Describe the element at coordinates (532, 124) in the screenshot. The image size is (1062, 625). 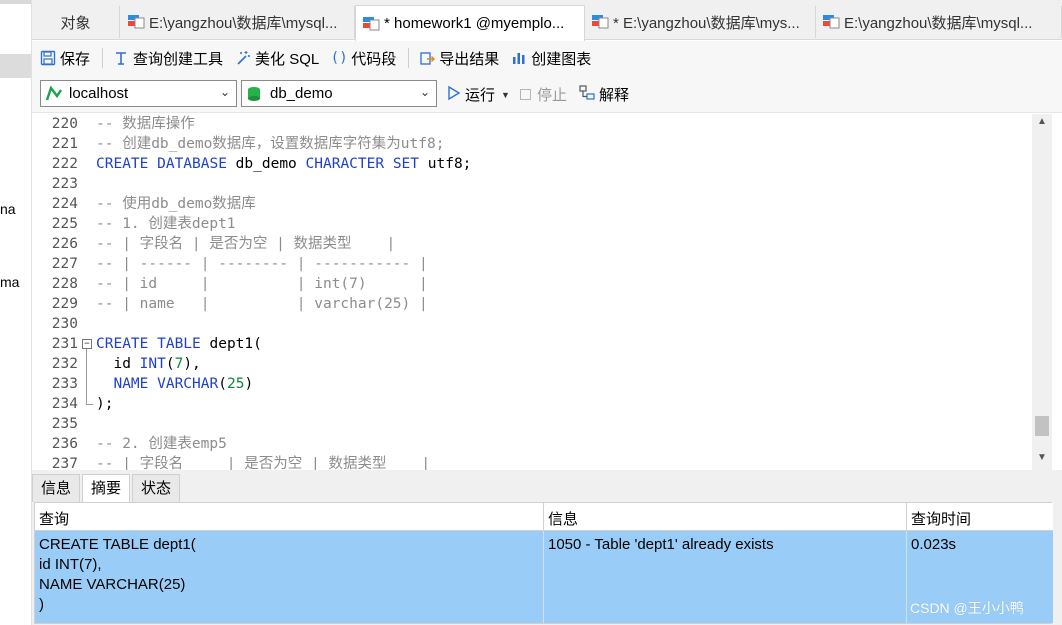
I see `code-line: 220 -- 数据库操作` at that location.